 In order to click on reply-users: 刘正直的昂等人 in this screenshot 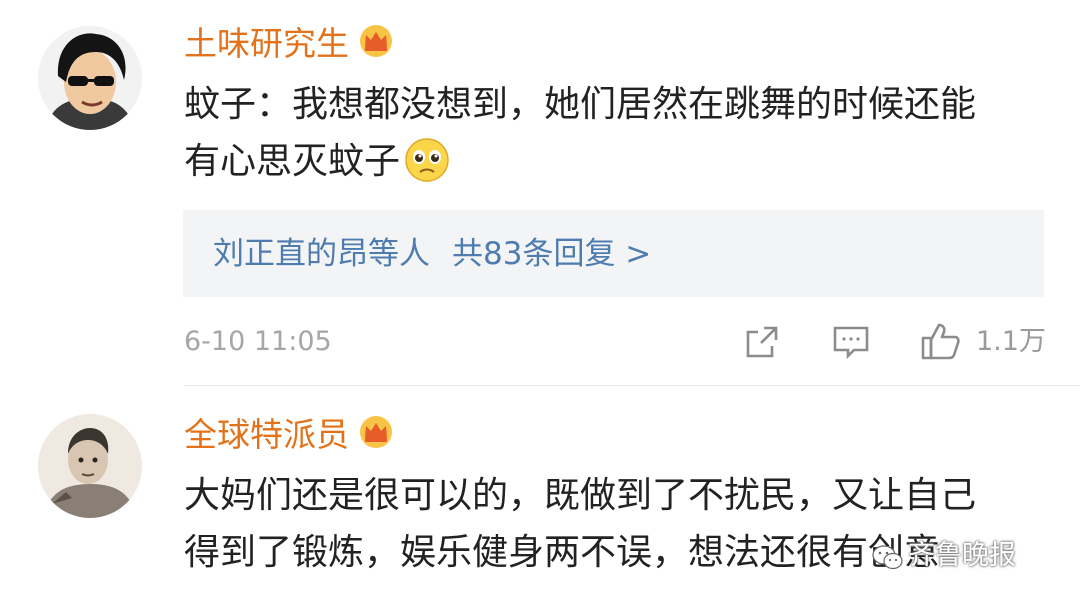, I will do `click(321, 254)`.